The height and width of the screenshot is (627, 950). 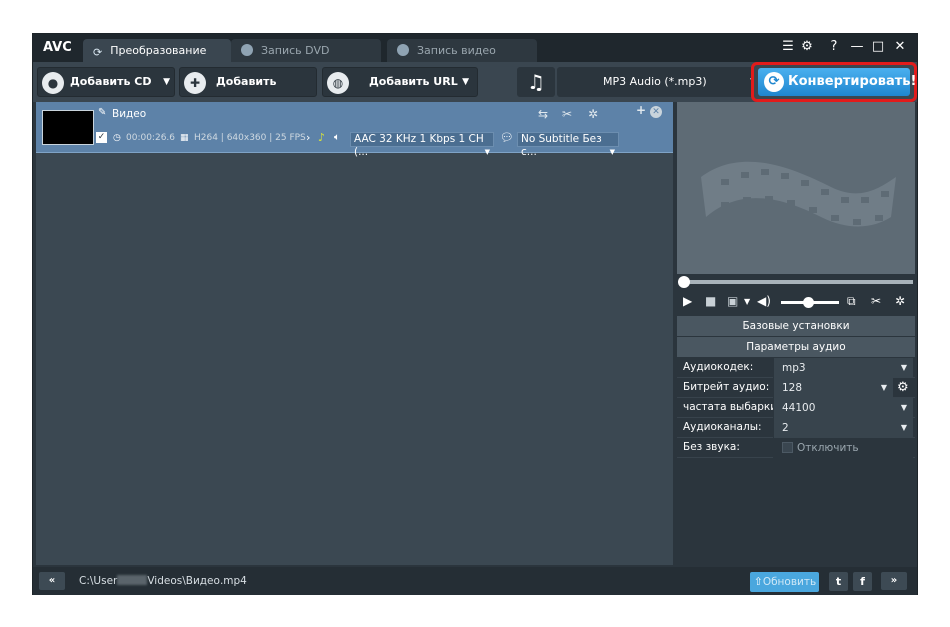 I want to click on remove-icon: ✕, so click(x=656, y=112).